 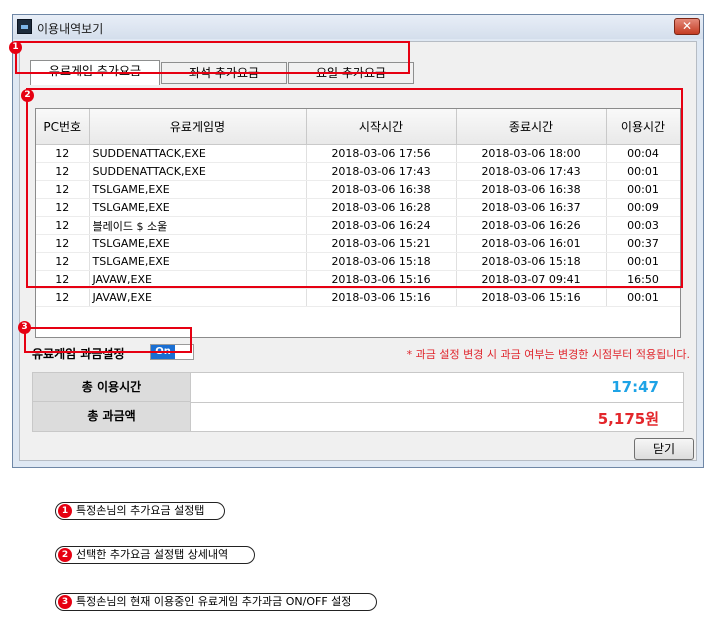 What do you see at coordinates (65, 511) in the screenshot?
I see `legend-badge-1: 1` at bounding box center [65, 511].